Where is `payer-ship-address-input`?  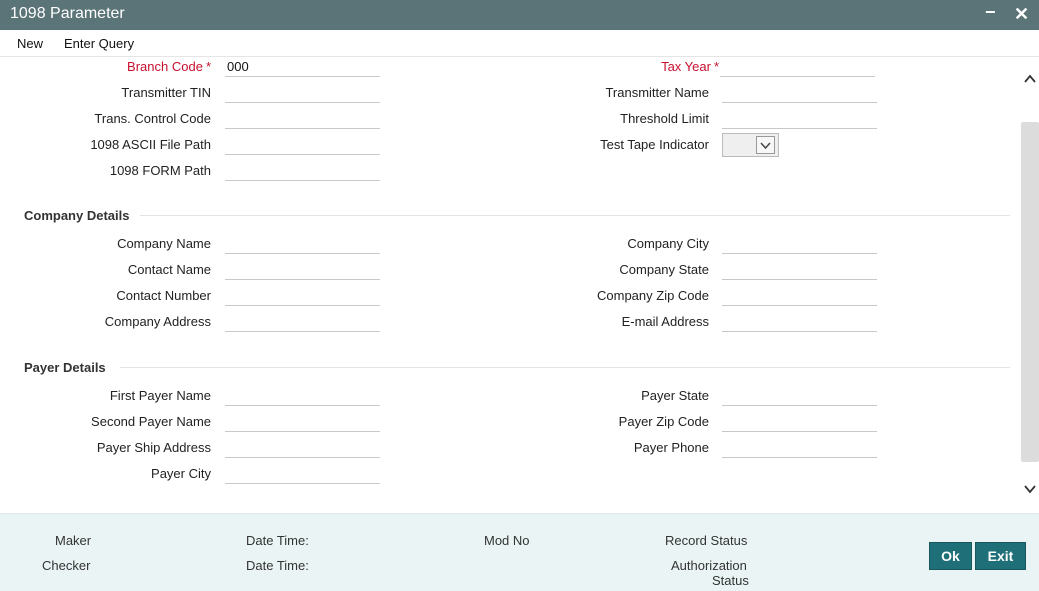
payer-ship-address-input is located at coordinates (302, 448).